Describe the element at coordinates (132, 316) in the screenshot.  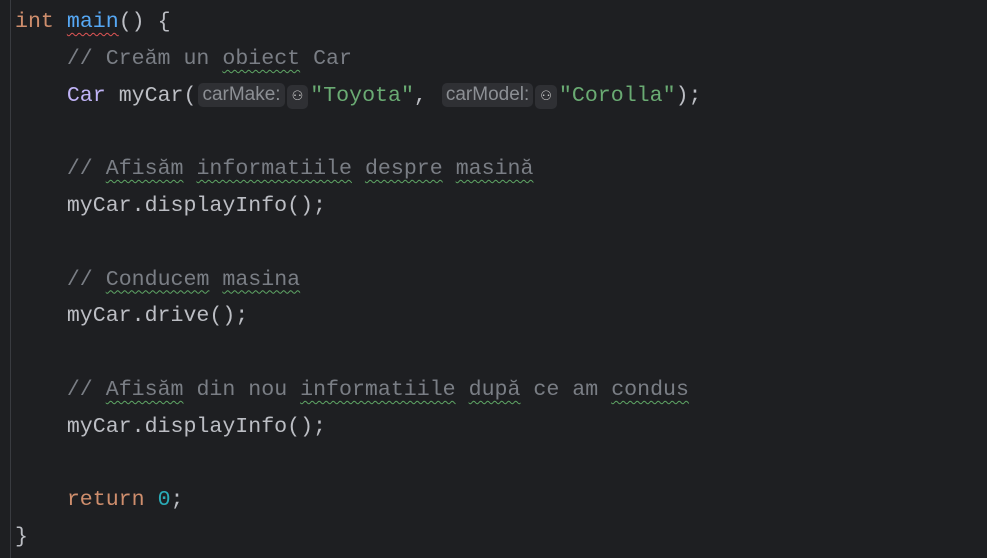
I see `code-token: myCar.drive();` at that location.